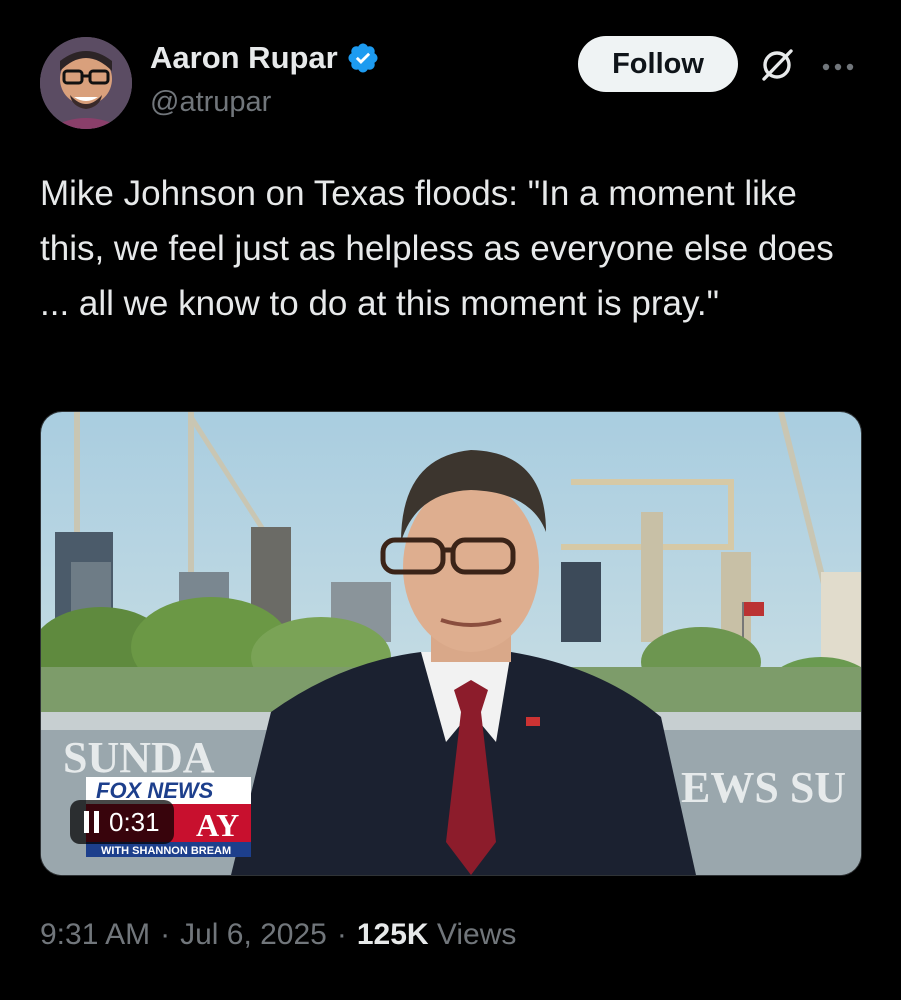 This screenshot has height=1000, width=901. I want to click on grok-icon, so click(777, 65).